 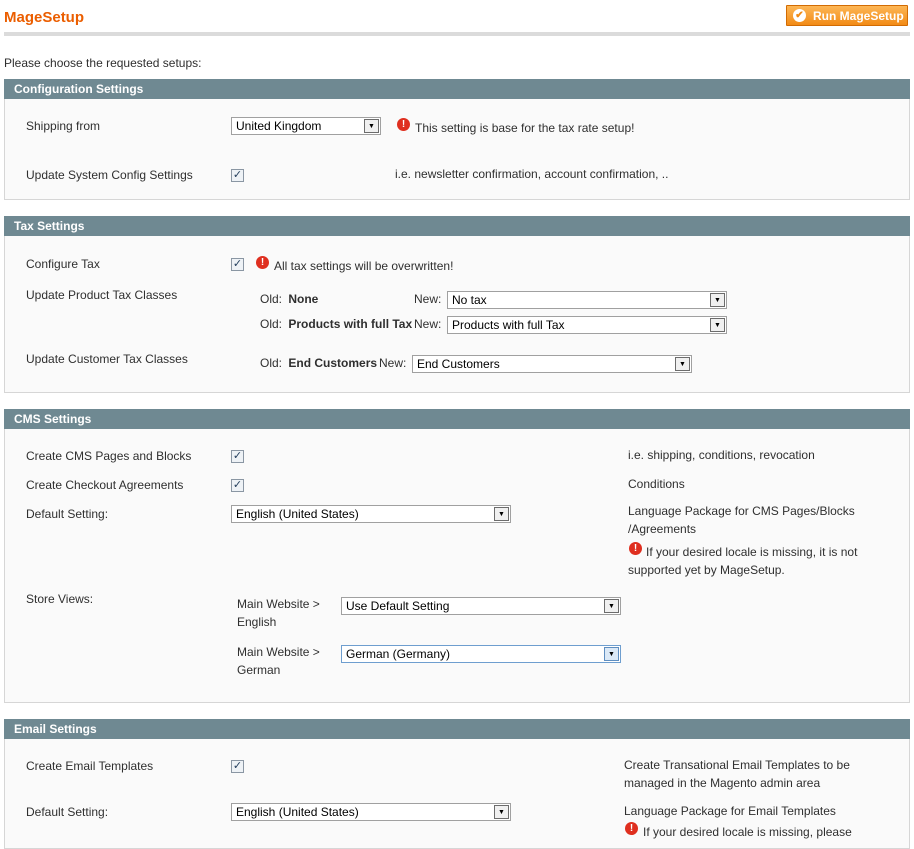 I want to click on section-title: CMS Settings, so click(x=457, y=419).